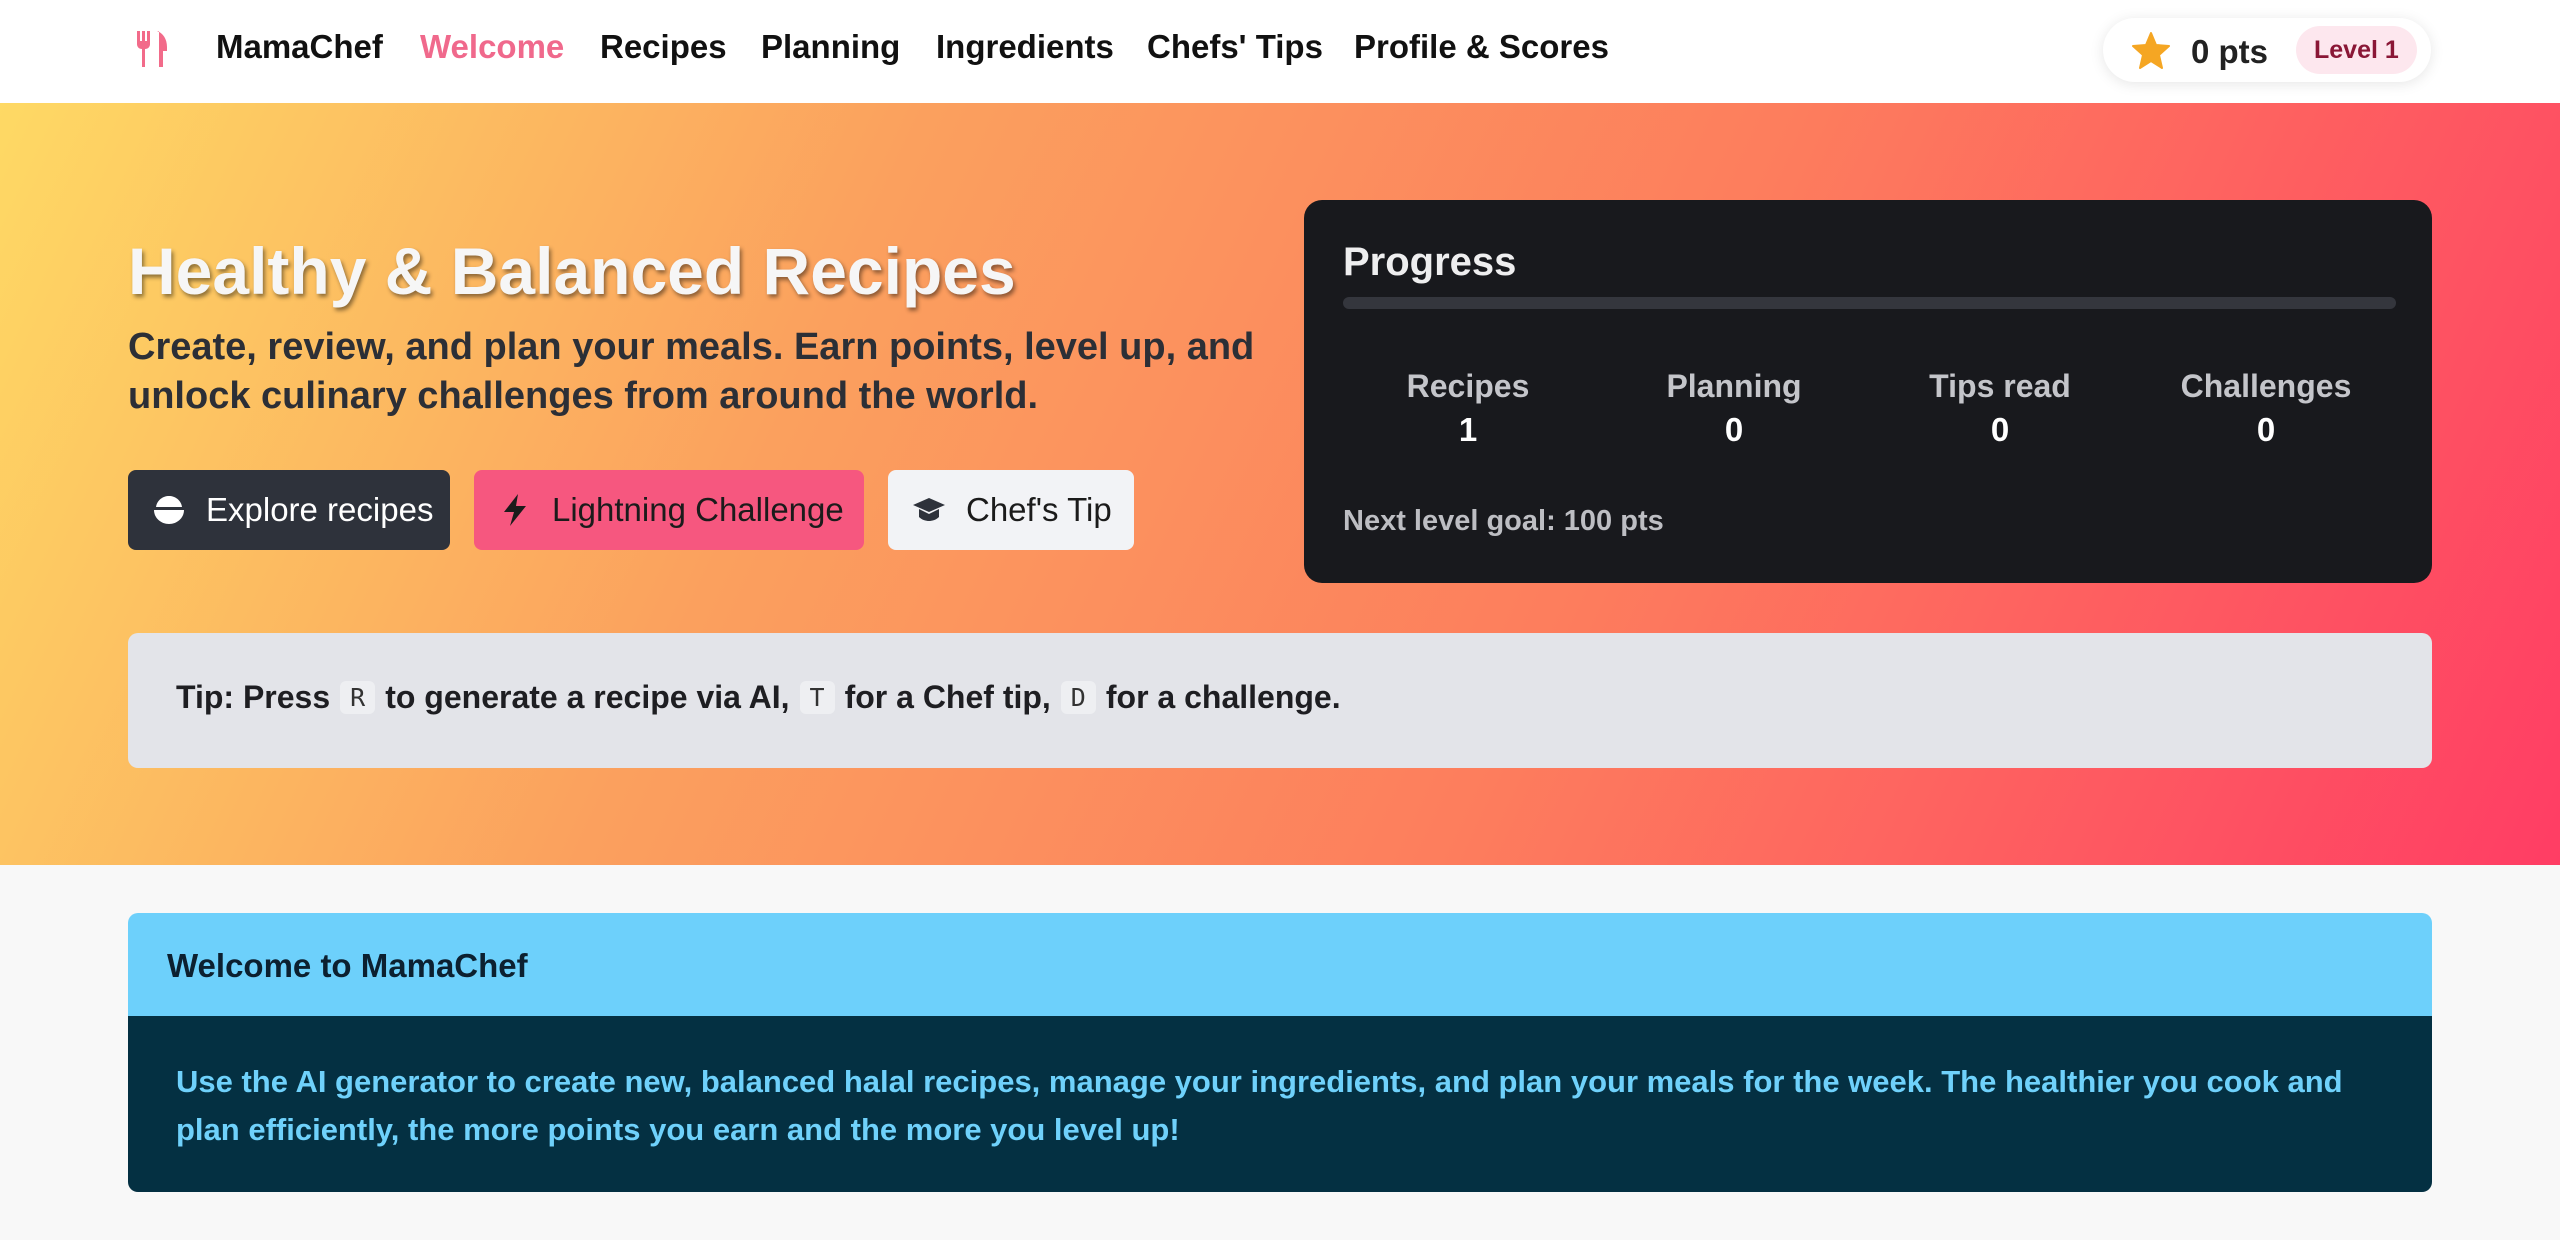  Describe the element at coordinates (572, 271) in the screenshot. I see `hero-title: Healthy & Balanced Recipes` at that location.